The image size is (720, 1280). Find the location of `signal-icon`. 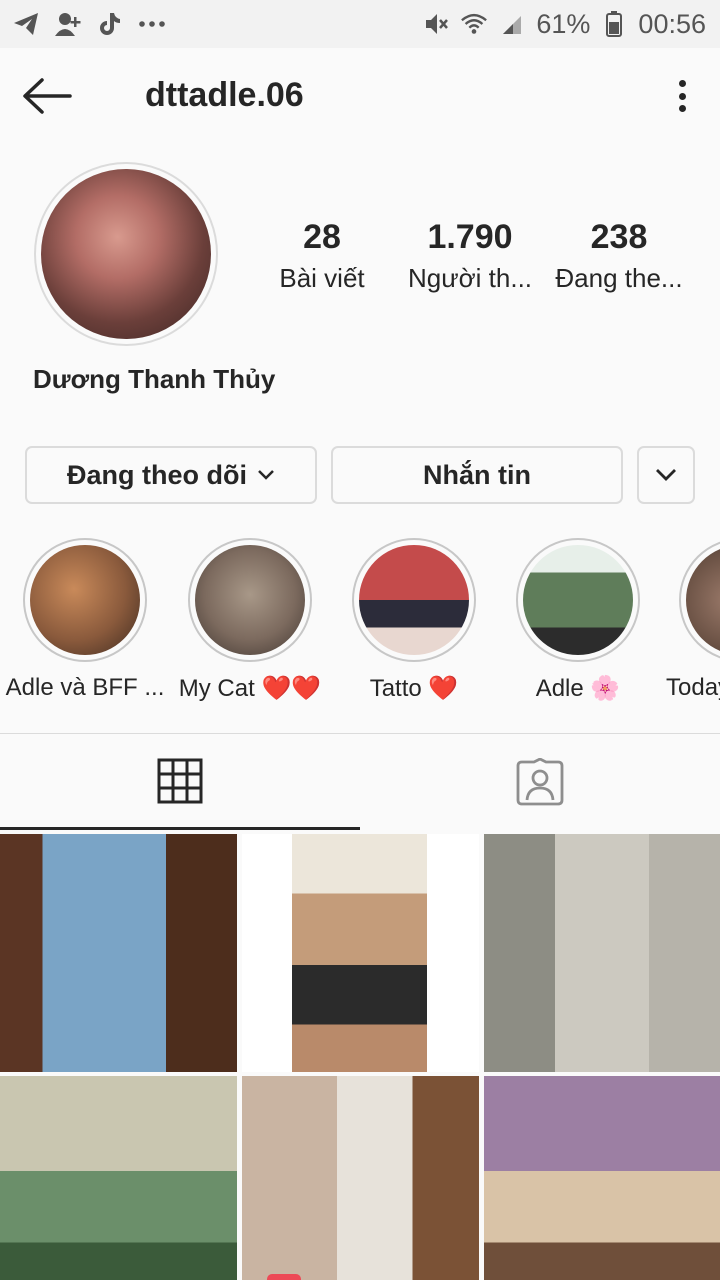

signal-icon is located at coordinates (512, 24).